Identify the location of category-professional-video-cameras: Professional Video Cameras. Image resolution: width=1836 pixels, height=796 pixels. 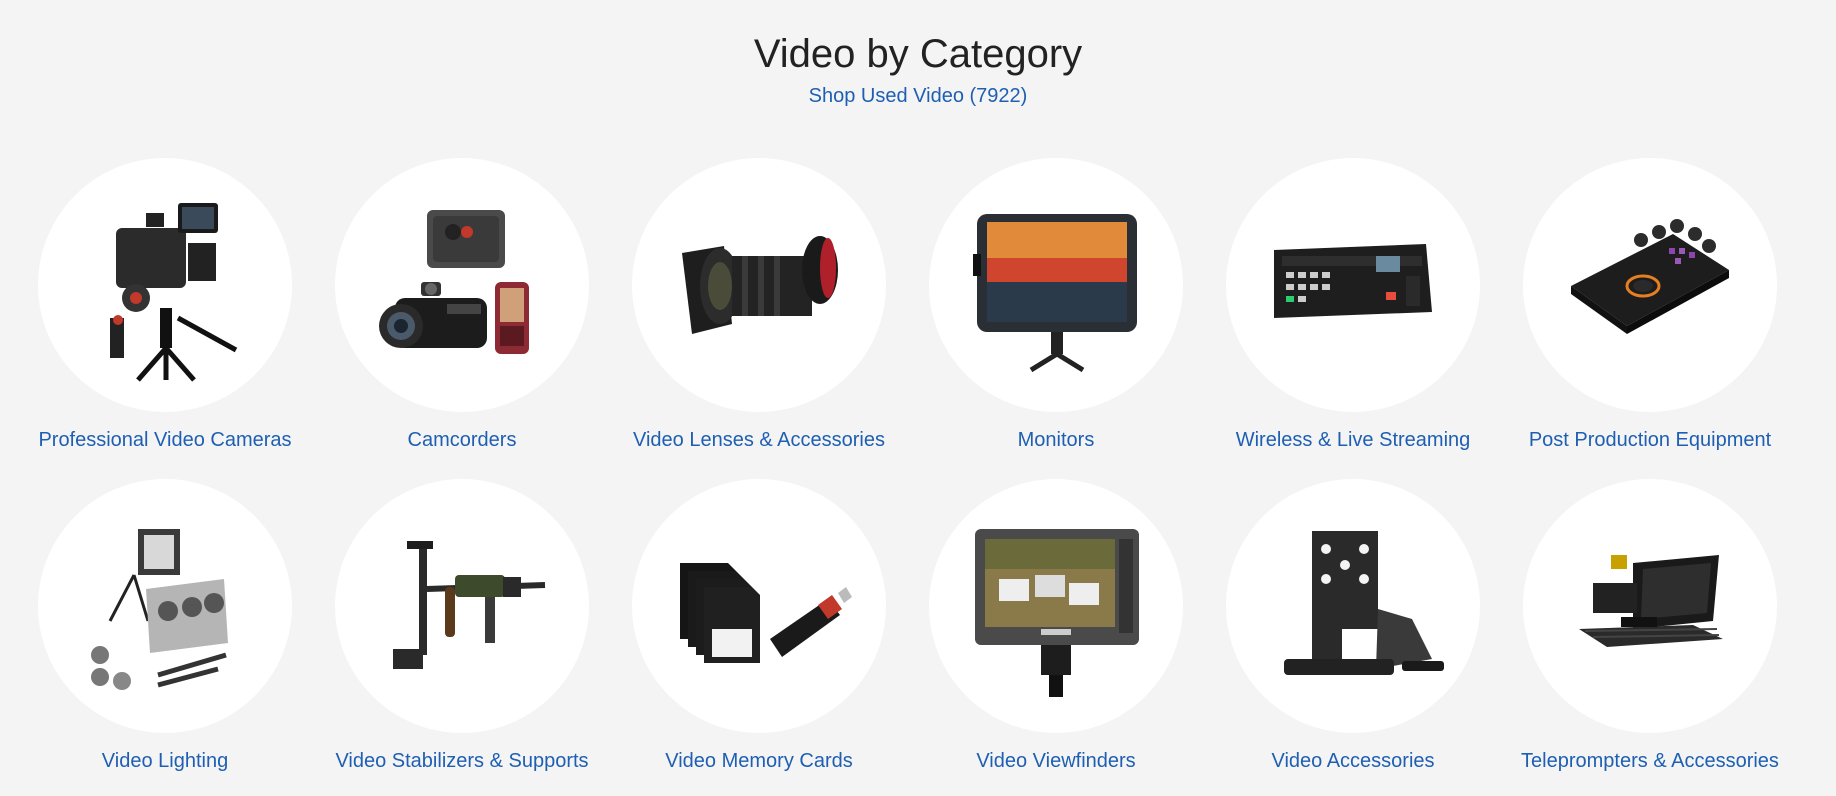
(148, 308).